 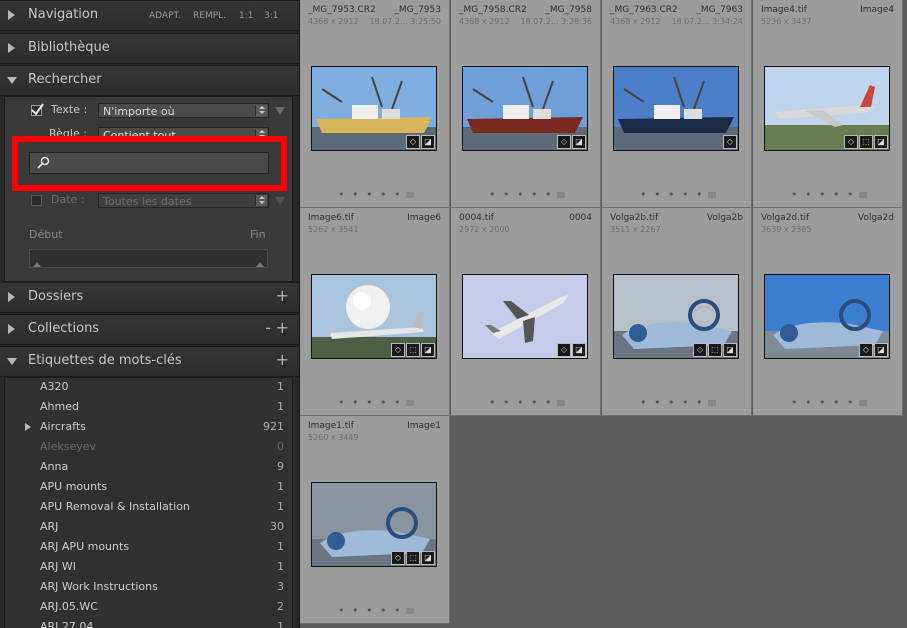 What do you see at coordinates (148, 527) in the screenshot?
I see `keyword-row: ARJ 30` at bounding box center [148, 527].